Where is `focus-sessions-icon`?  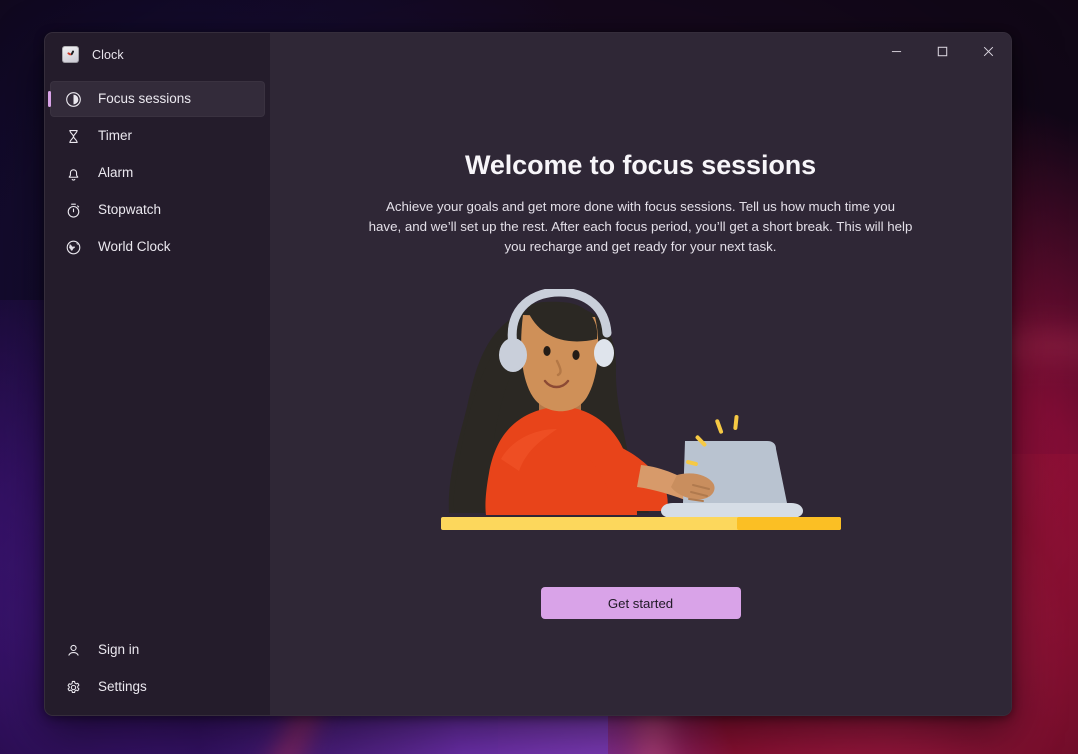
focus-sessions-icon is located at coordinates (73, 99).